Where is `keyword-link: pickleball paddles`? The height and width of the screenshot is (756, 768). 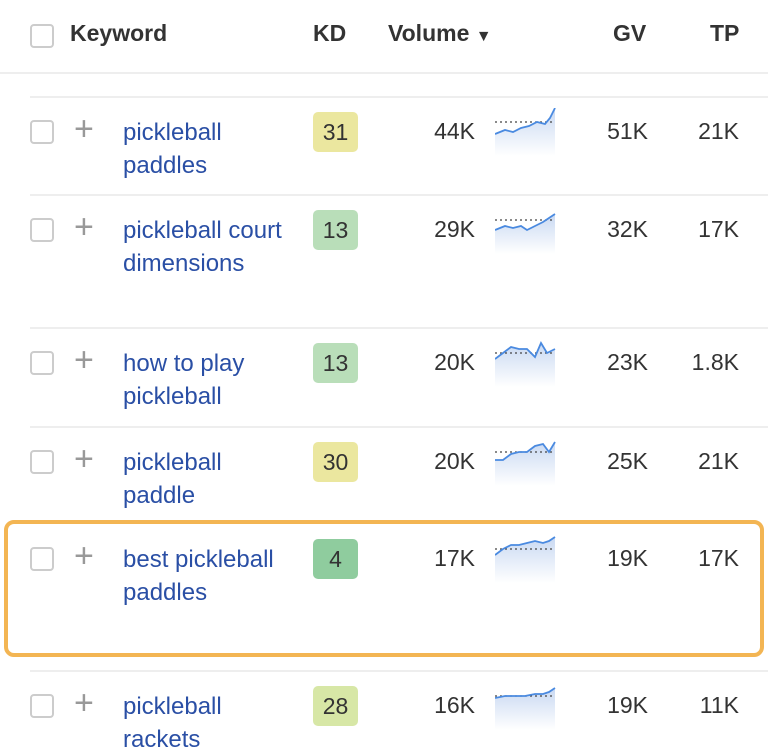
keyword-link: pickleball paddles is located at coordinates (208, 149).